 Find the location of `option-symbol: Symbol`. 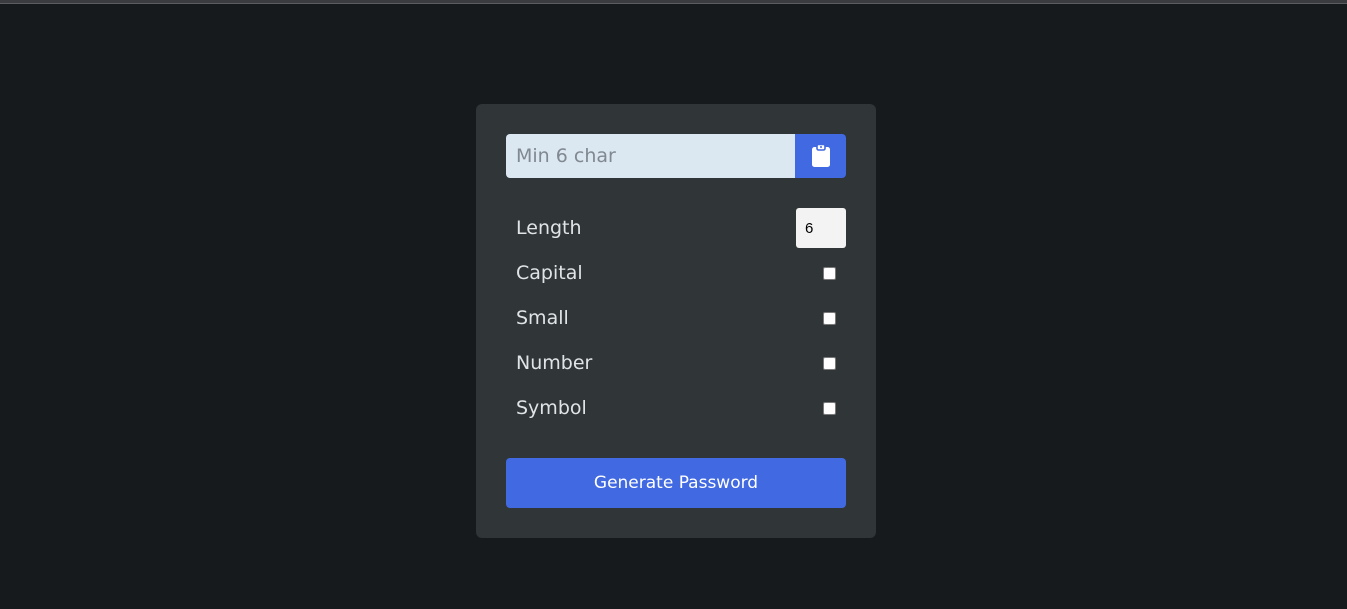

option-symbol: Symbol is located at coordinates (676, 410).